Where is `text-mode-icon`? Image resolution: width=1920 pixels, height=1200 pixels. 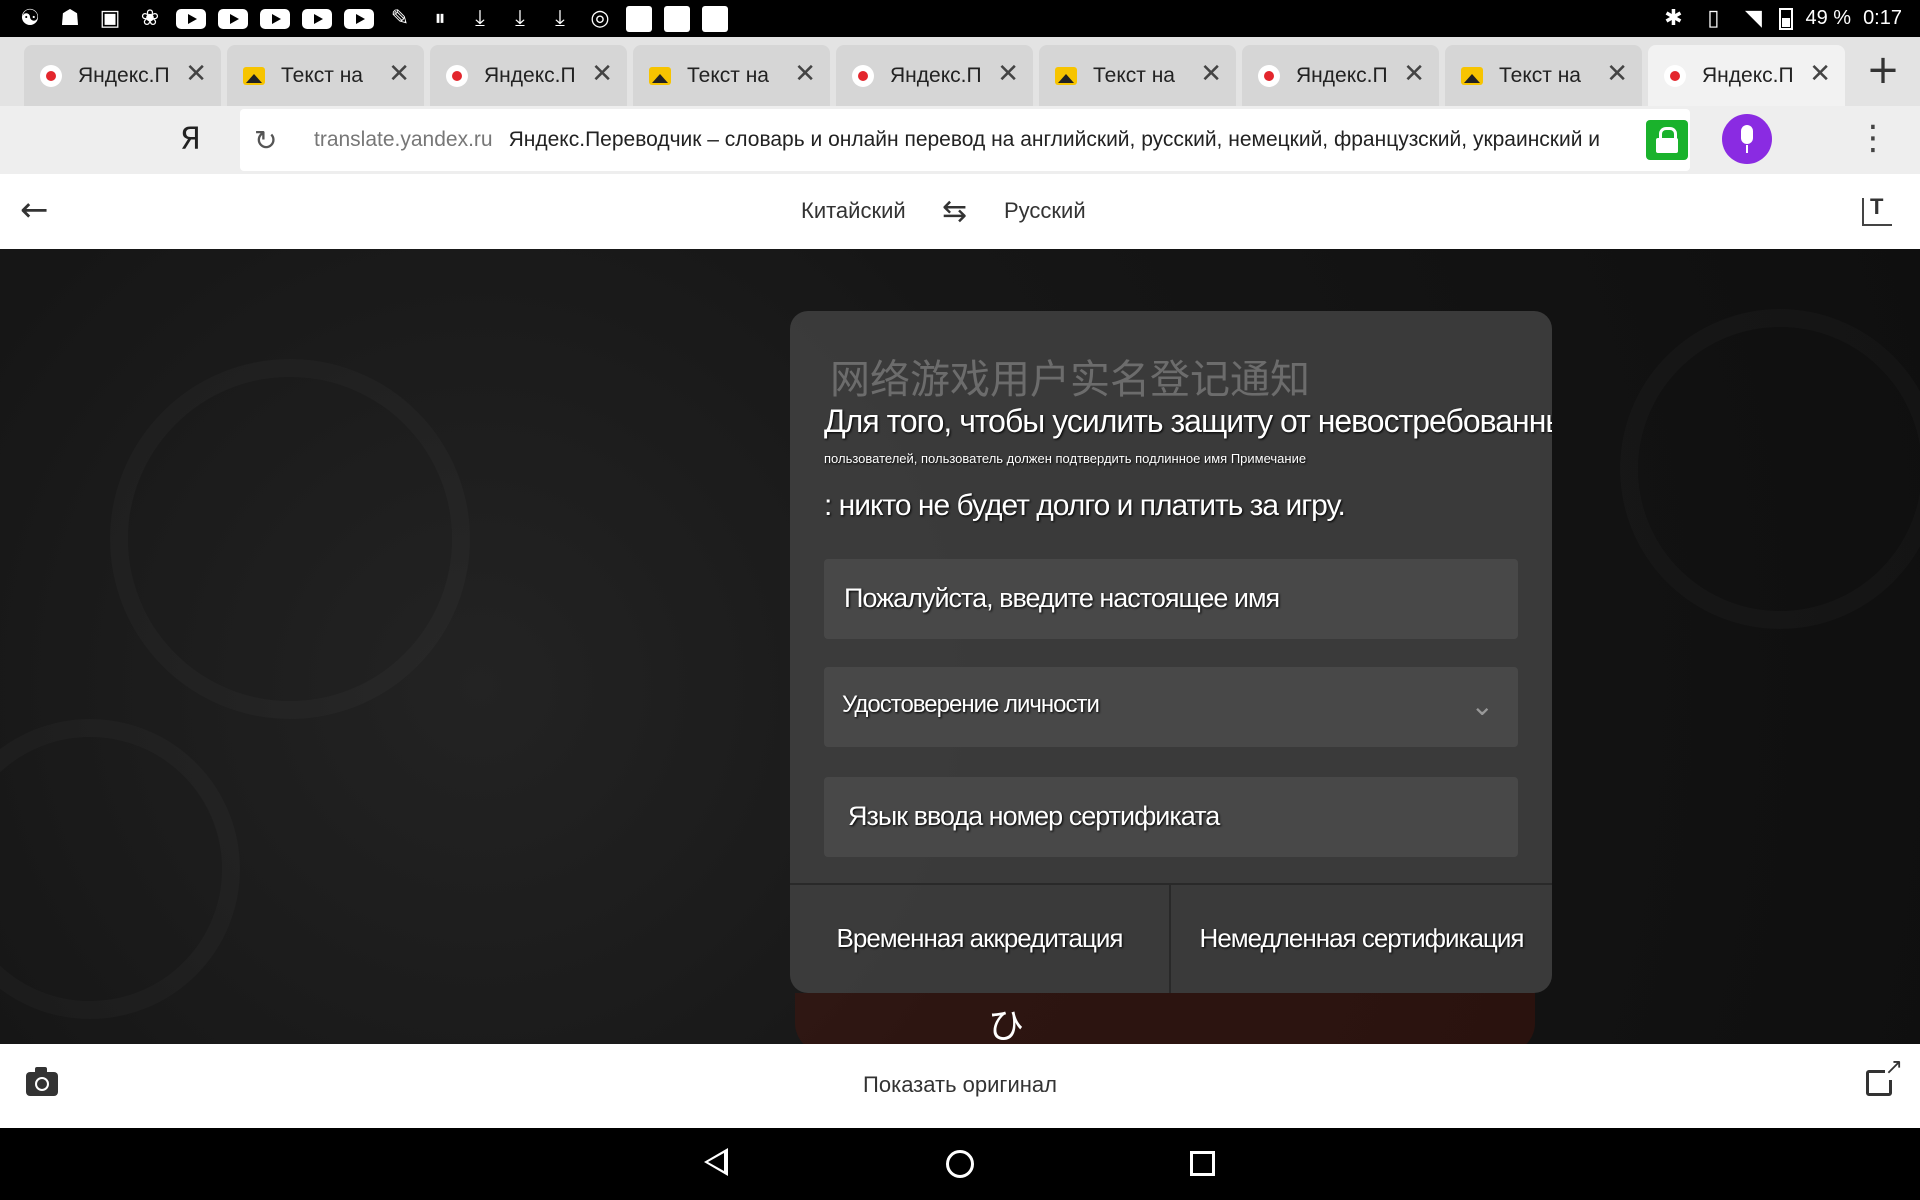
text-mode-icon is located at coordinates (1877, 210).